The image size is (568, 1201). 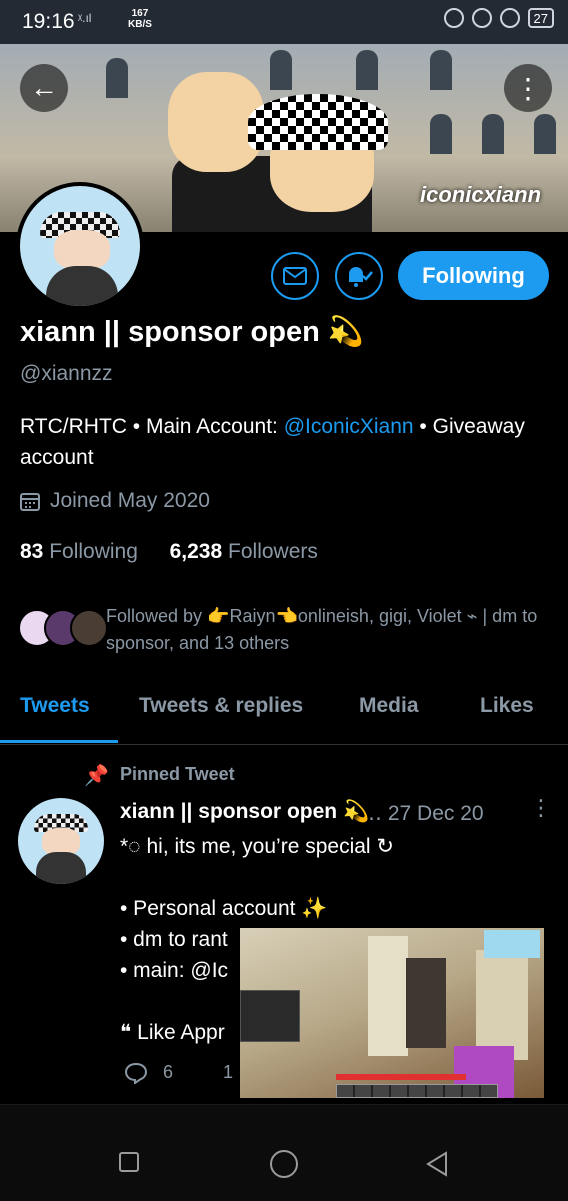 I want to click on joined-text: Joined May 2020, so click(x=130, y=500).